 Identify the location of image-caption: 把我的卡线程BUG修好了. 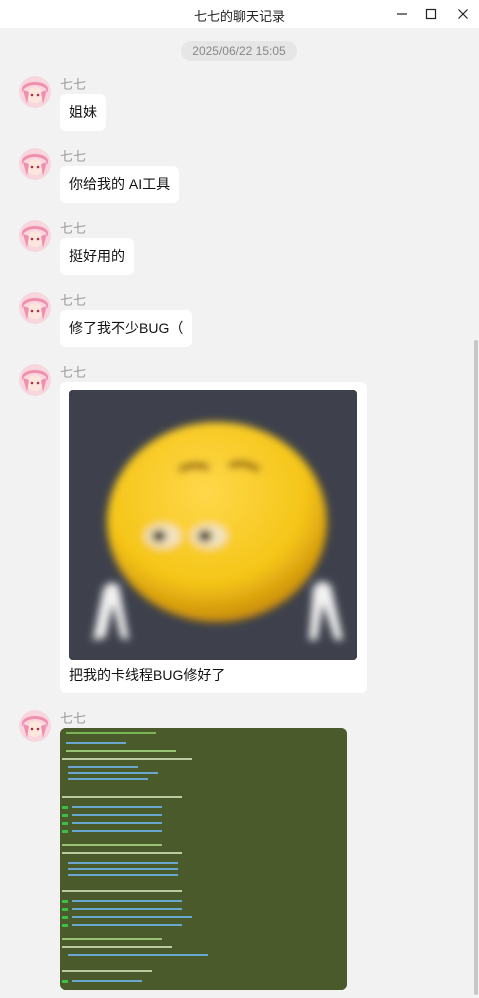
(147, 675).